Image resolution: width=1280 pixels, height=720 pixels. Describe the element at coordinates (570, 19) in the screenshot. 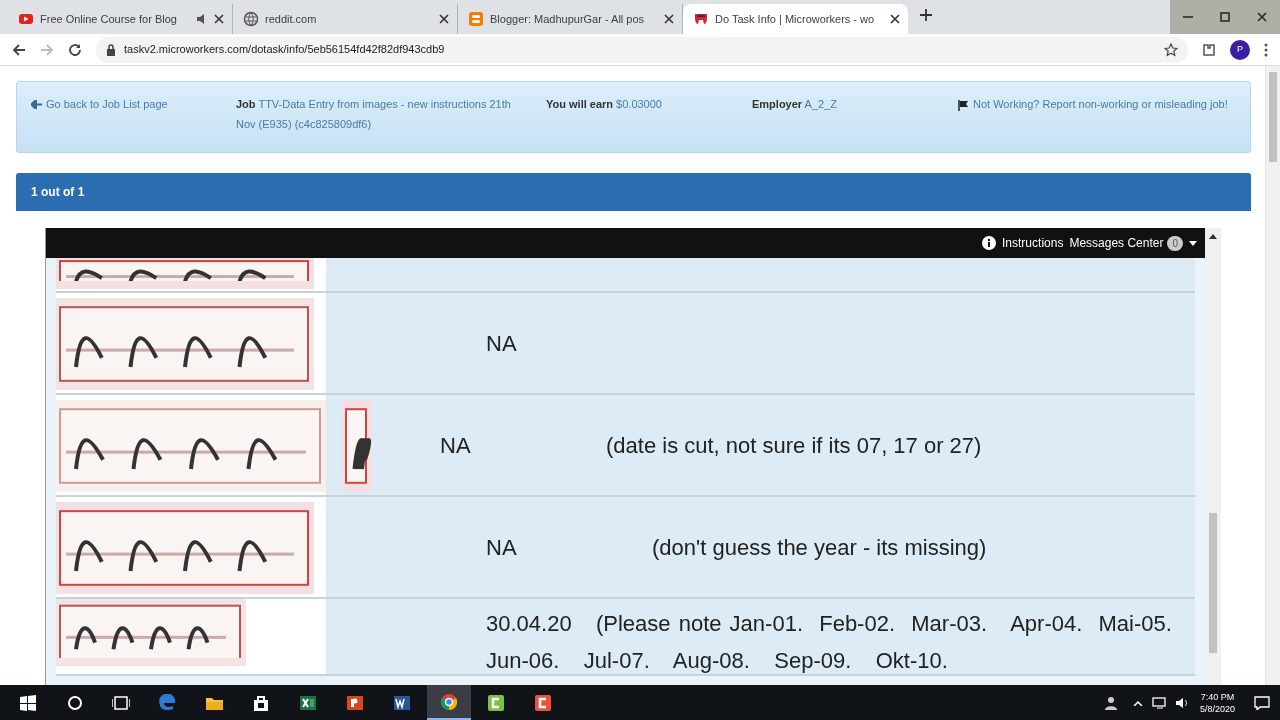

I see `browser-tab: Blogger: MadhupurGar - All pos` at that location.